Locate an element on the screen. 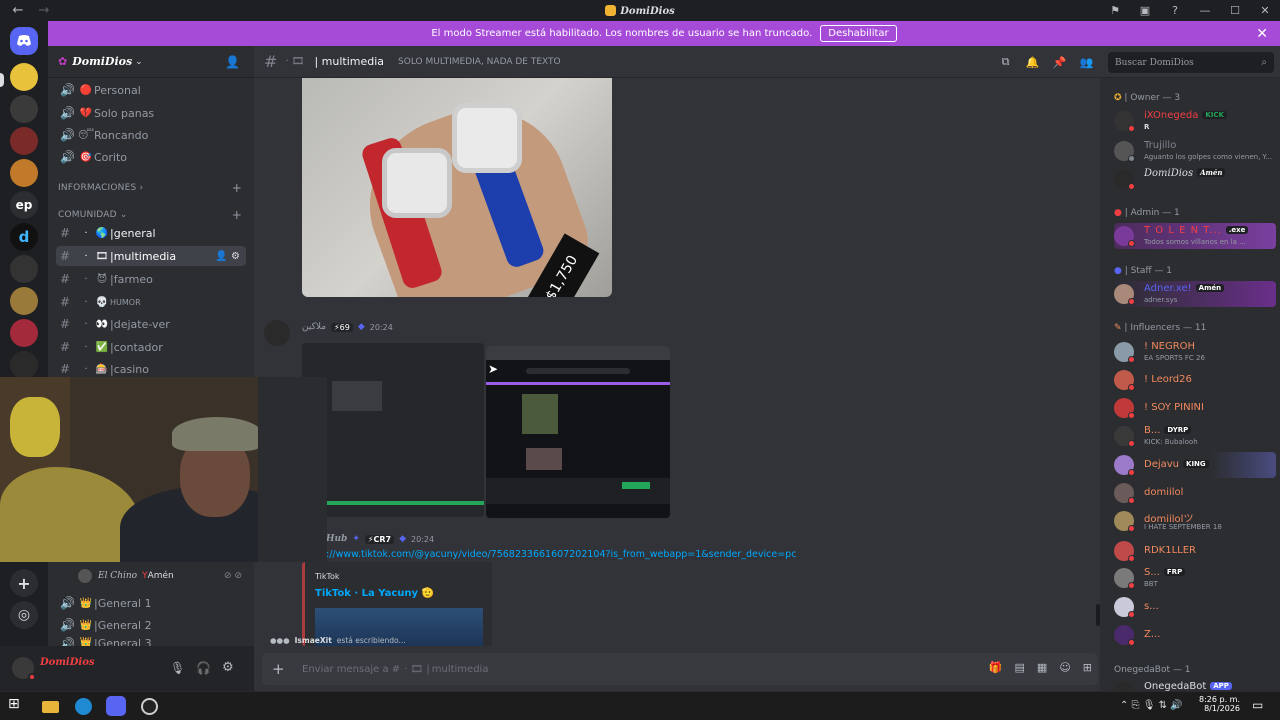 The width and height of the screenshot is (1280, 720). close-window-icon: ✕ is located at coordinates (1265, 10).